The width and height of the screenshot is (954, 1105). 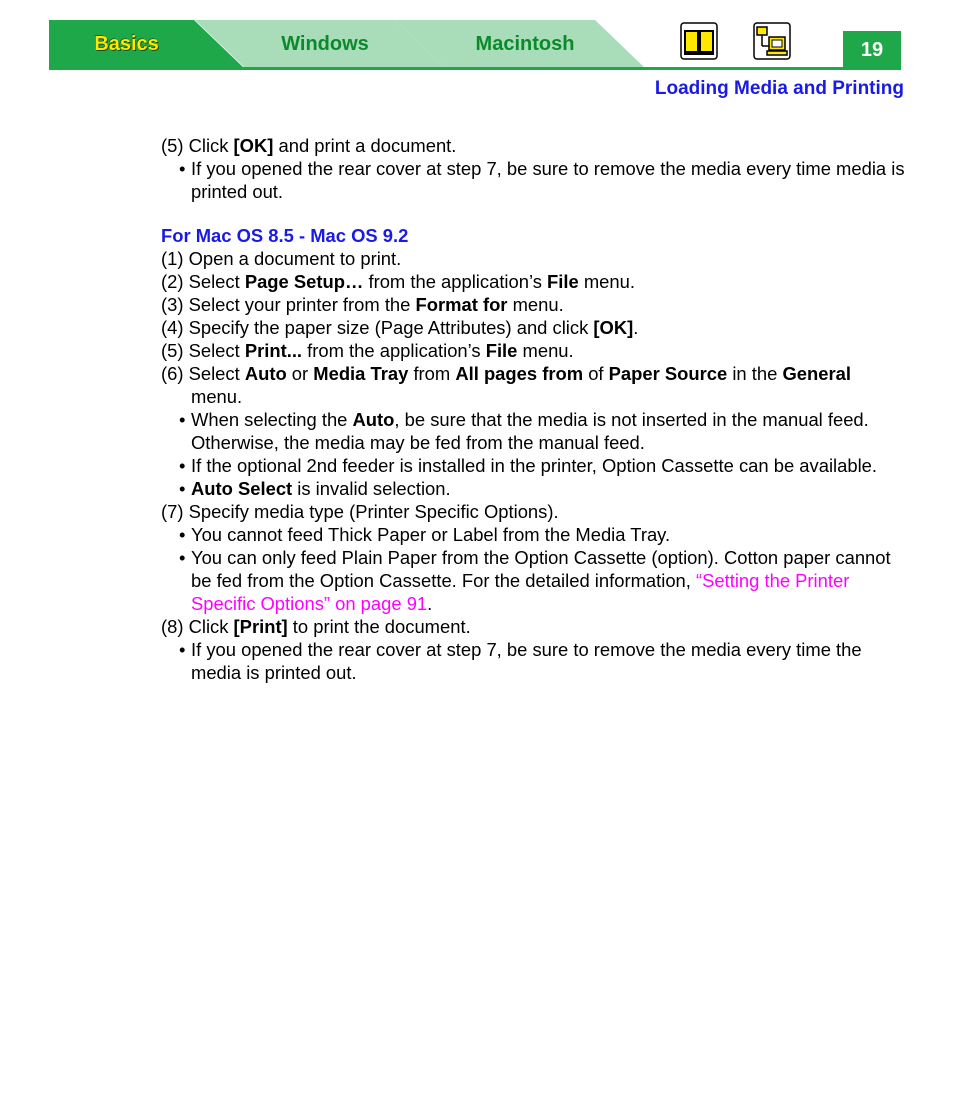 What do you see at coordinates (197, 626) in the screenshot?
I see `text: (8) Click` at bounding box center [197, 626].